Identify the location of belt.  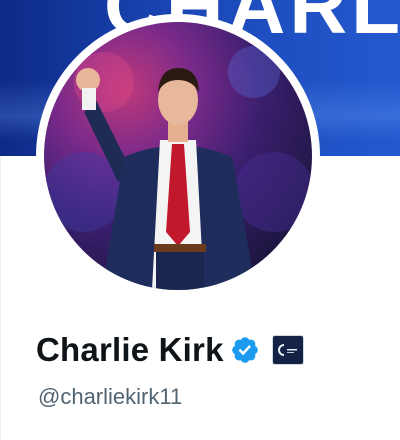
(180, 248).